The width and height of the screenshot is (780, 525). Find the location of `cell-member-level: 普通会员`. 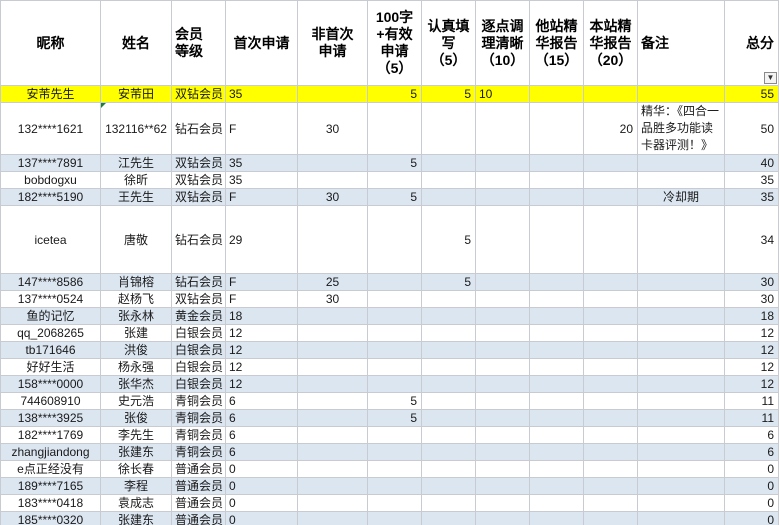

cell-member-level: 普通会员 is located at coordinates (198, 518).